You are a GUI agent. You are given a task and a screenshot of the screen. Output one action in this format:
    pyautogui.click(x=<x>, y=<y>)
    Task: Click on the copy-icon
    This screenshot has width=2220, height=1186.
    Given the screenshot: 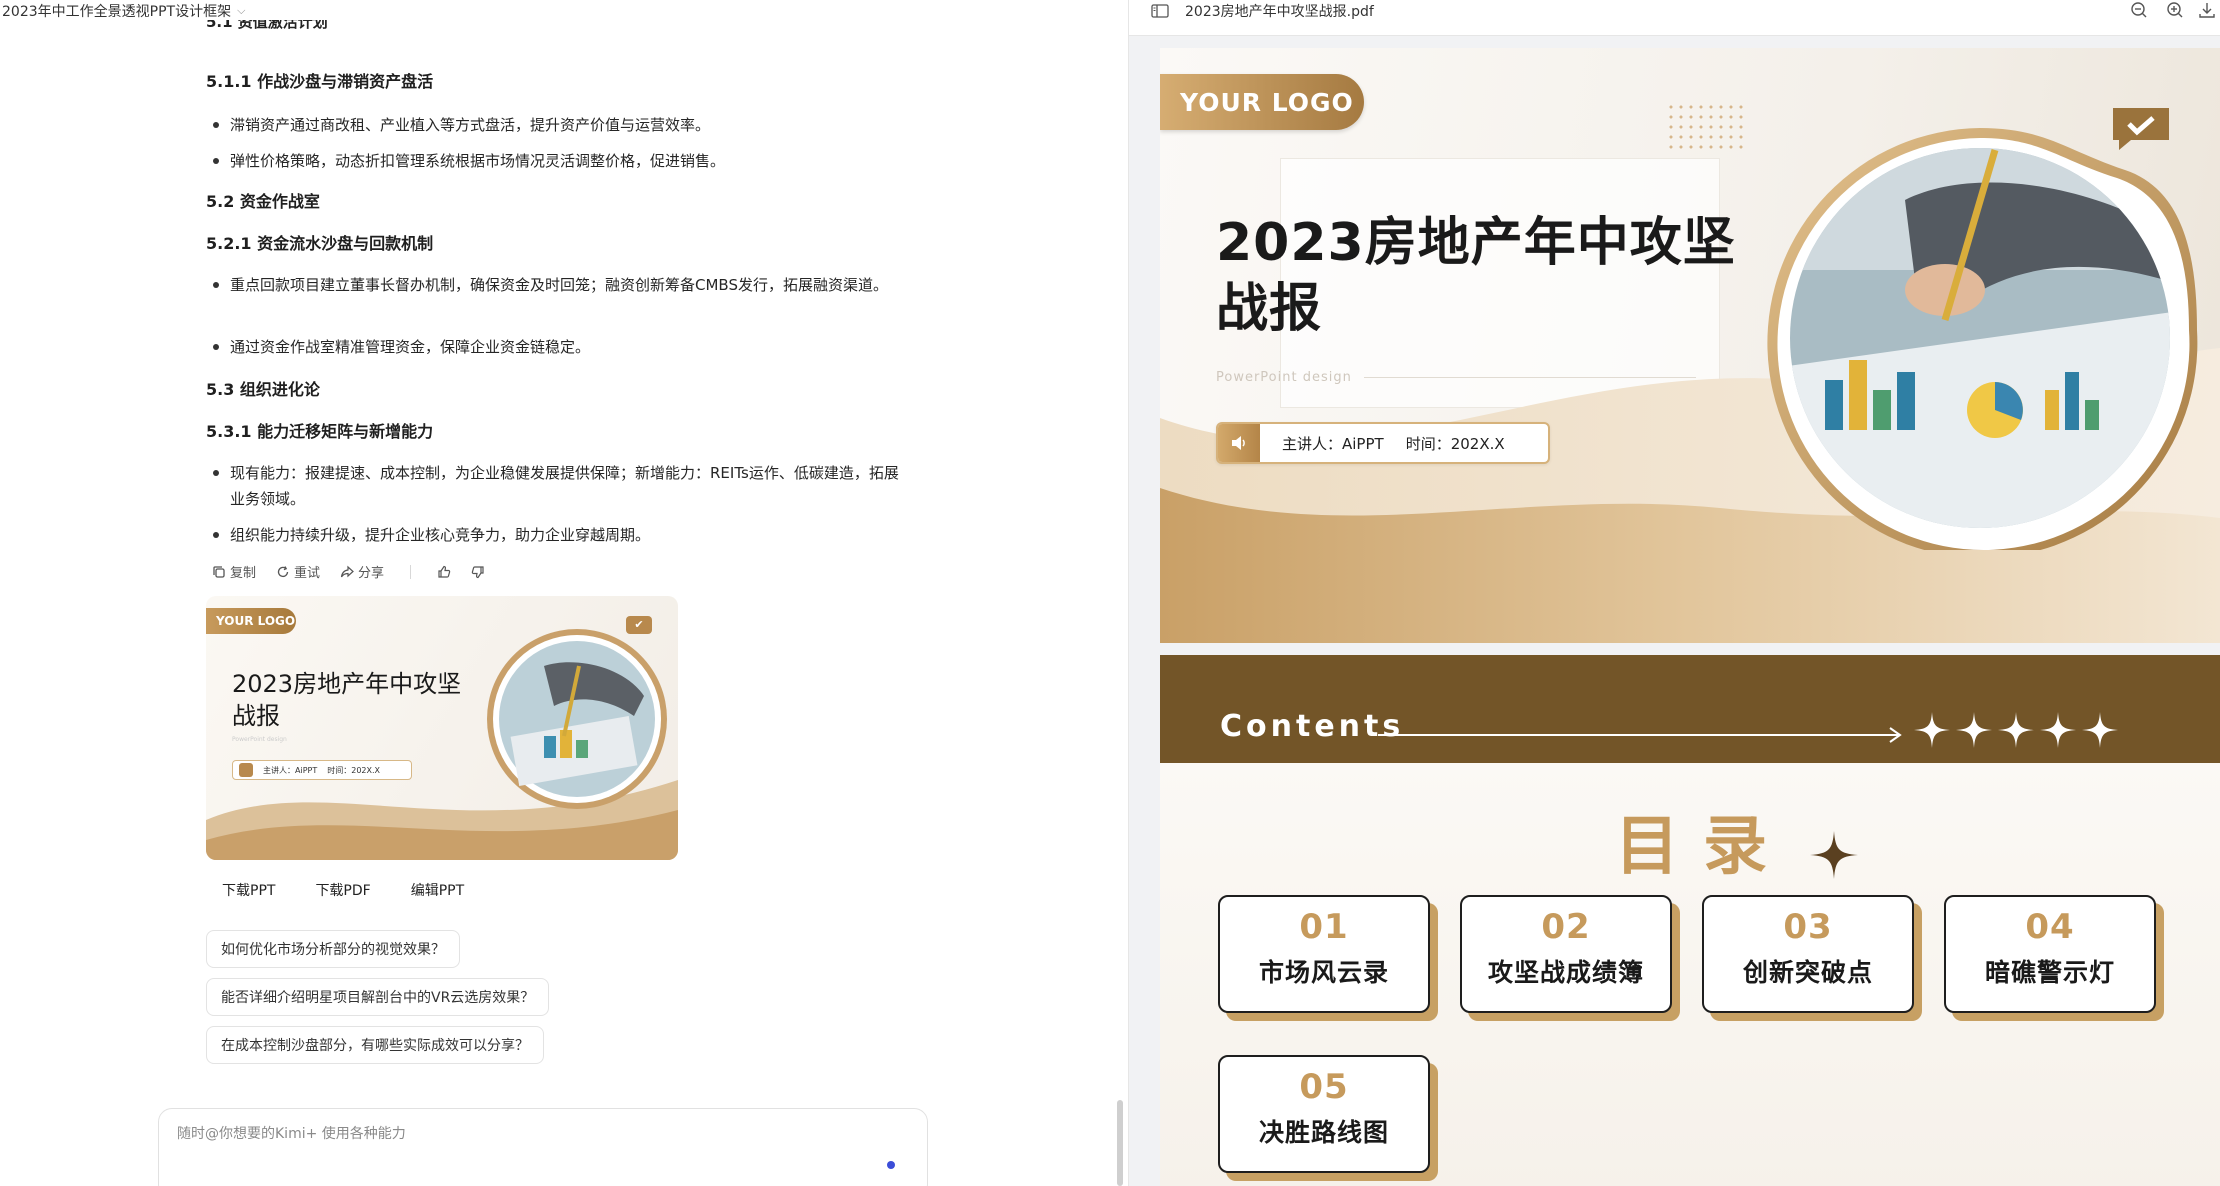 What is the action you would take?
    pyautogui.click(x=219, y=571)
    